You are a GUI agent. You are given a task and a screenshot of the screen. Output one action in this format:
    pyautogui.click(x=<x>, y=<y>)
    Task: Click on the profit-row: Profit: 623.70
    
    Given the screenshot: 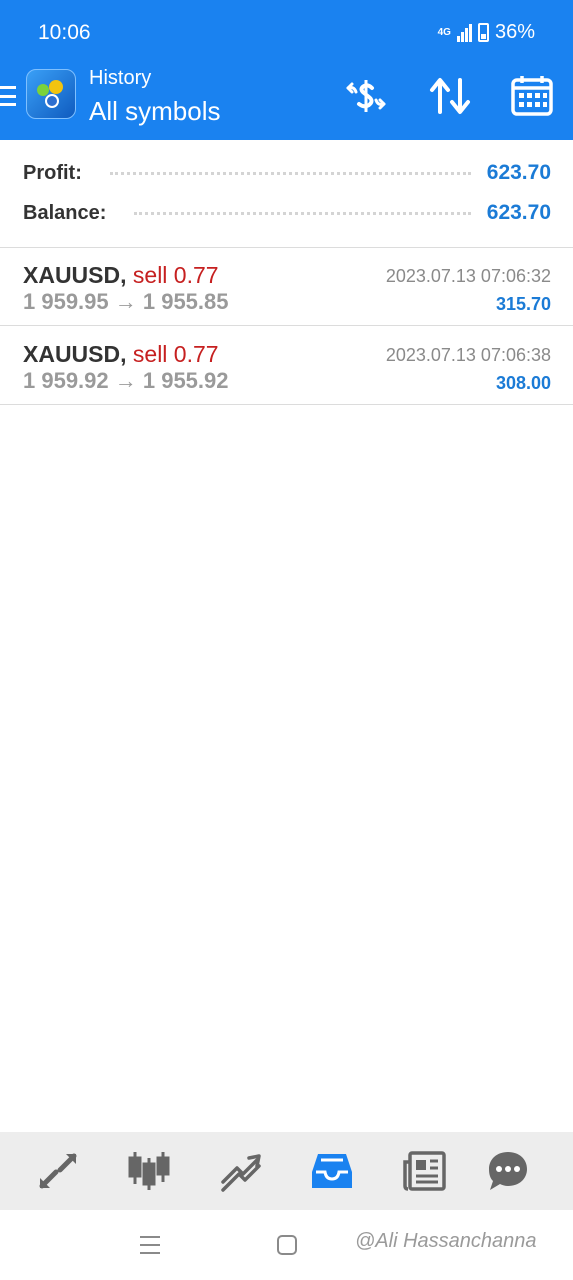 What is the action you would take?
    pyautogui.click(x=287, y=173)
    